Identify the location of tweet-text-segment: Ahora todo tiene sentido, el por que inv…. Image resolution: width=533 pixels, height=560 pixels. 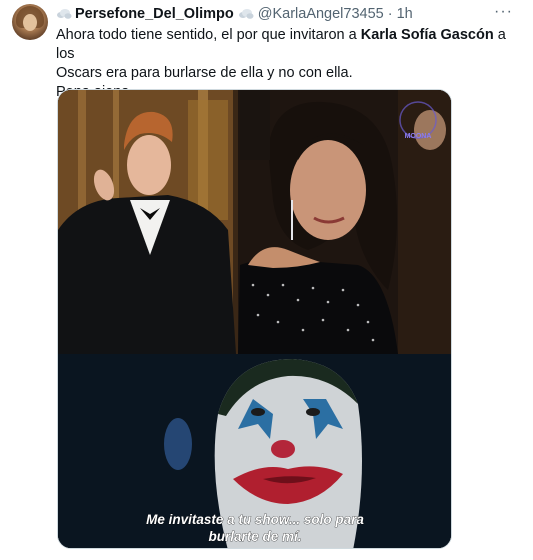
(208, 35).